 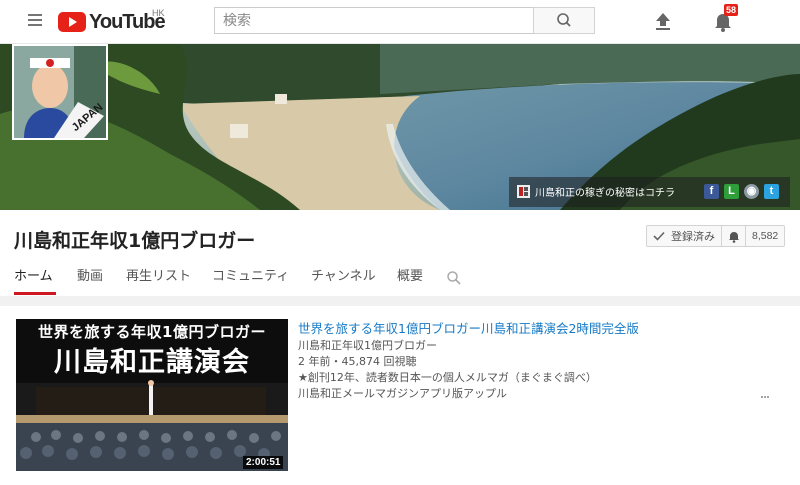 What do you see at coordinates (751, 191) in the screenshot?
I see `website-globe-icon: ◉` at bounding box center [751, 191].